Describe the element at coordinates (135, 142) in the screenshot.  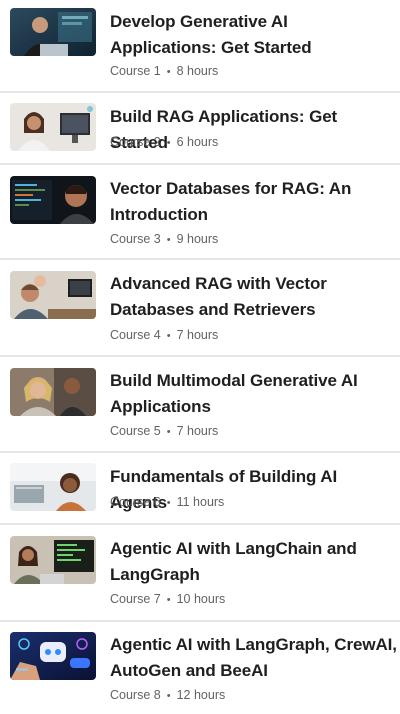
I see `course-number: Course 2` at that location.